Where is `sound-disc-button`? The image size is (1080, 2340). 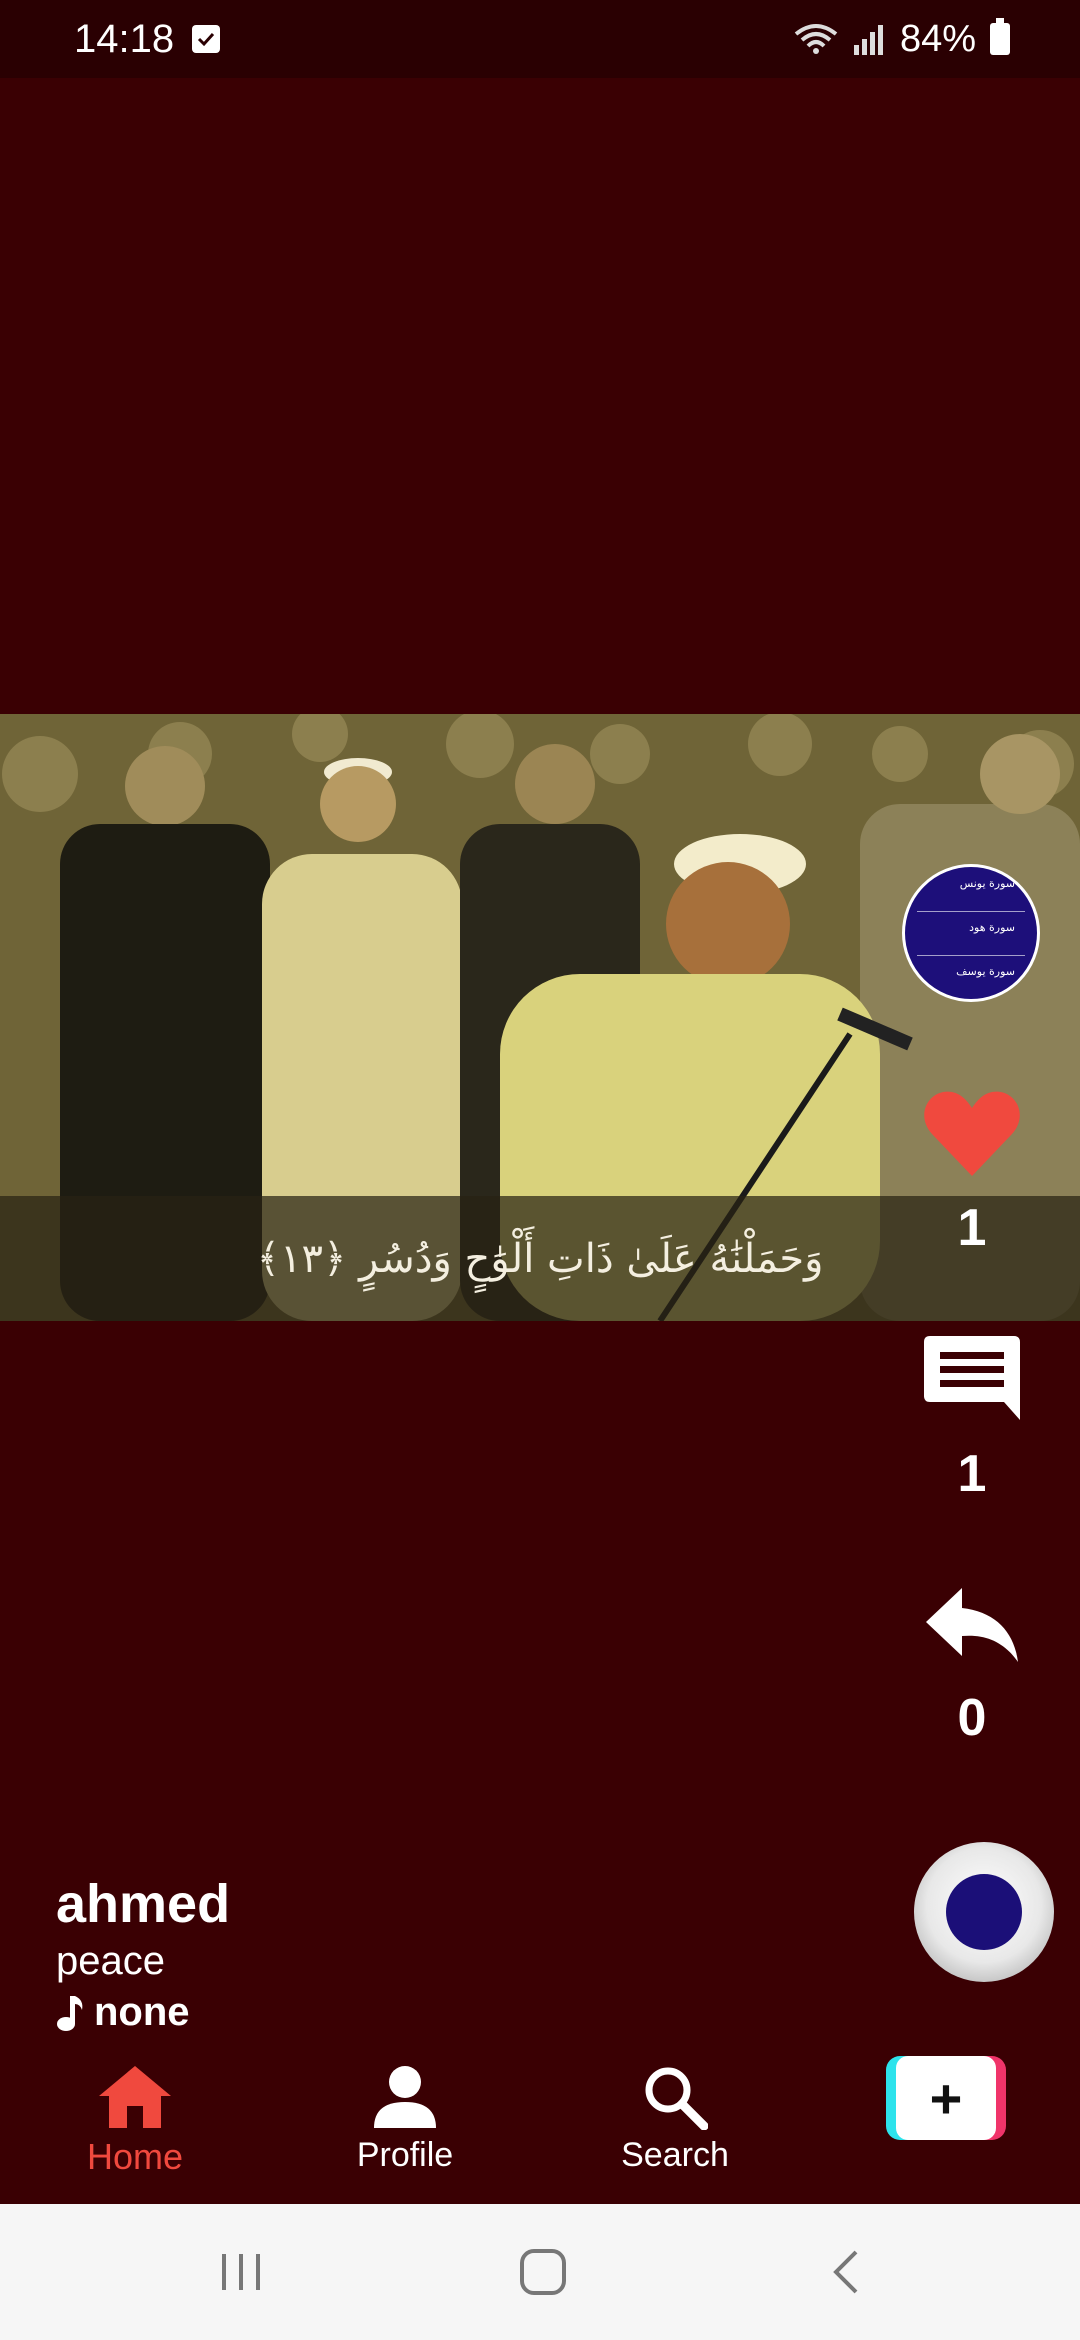
sound-disc-button is located at coordinates (984, 1912).